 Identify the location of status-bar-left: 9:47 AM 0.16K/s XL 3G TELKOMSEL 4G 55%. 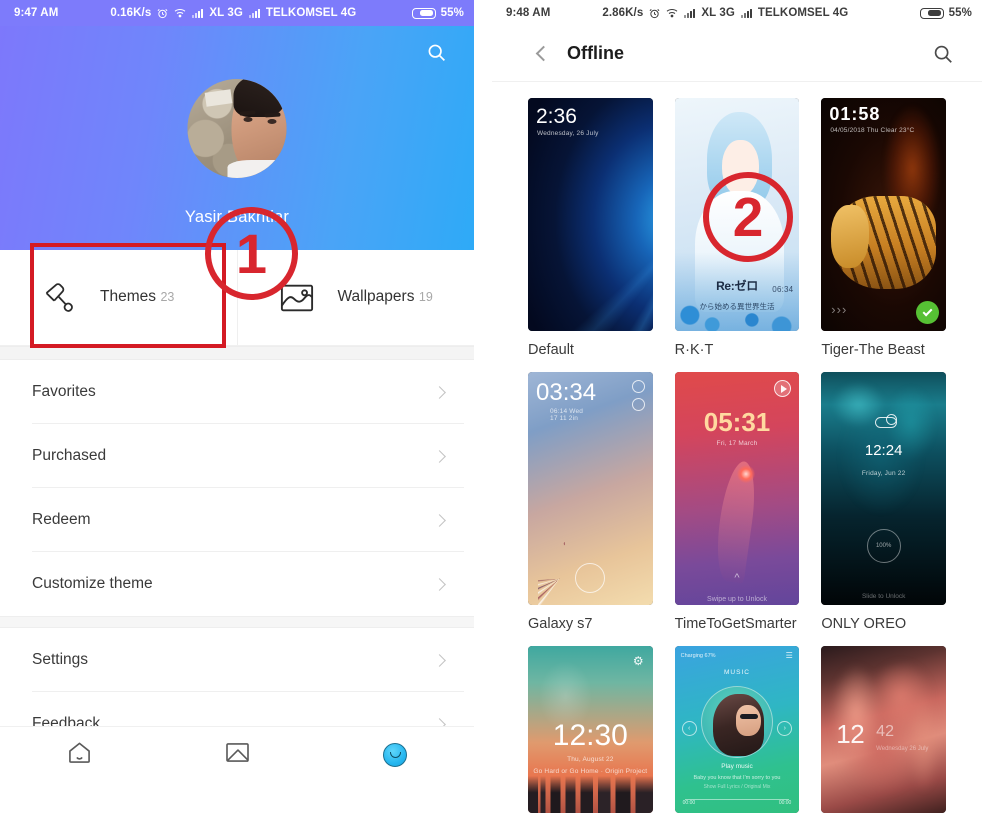
(237, 13).